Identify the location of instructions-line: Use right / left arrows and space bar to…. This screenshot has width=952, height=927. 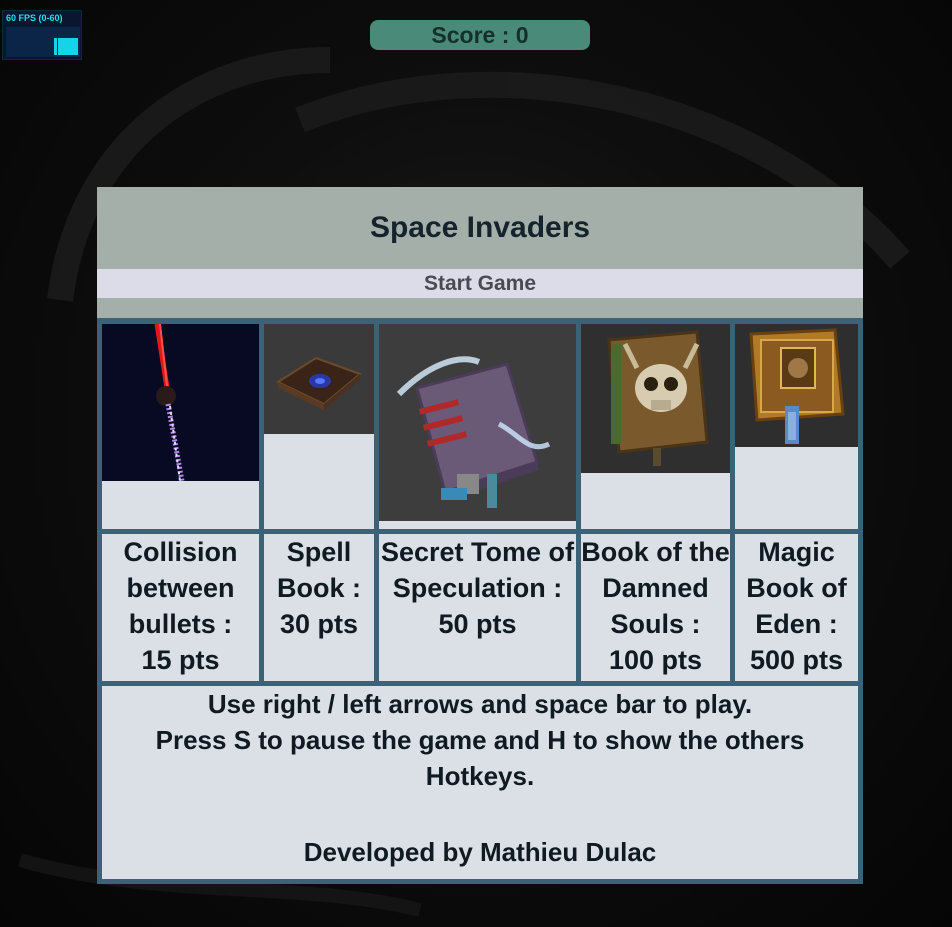
(480, 704).